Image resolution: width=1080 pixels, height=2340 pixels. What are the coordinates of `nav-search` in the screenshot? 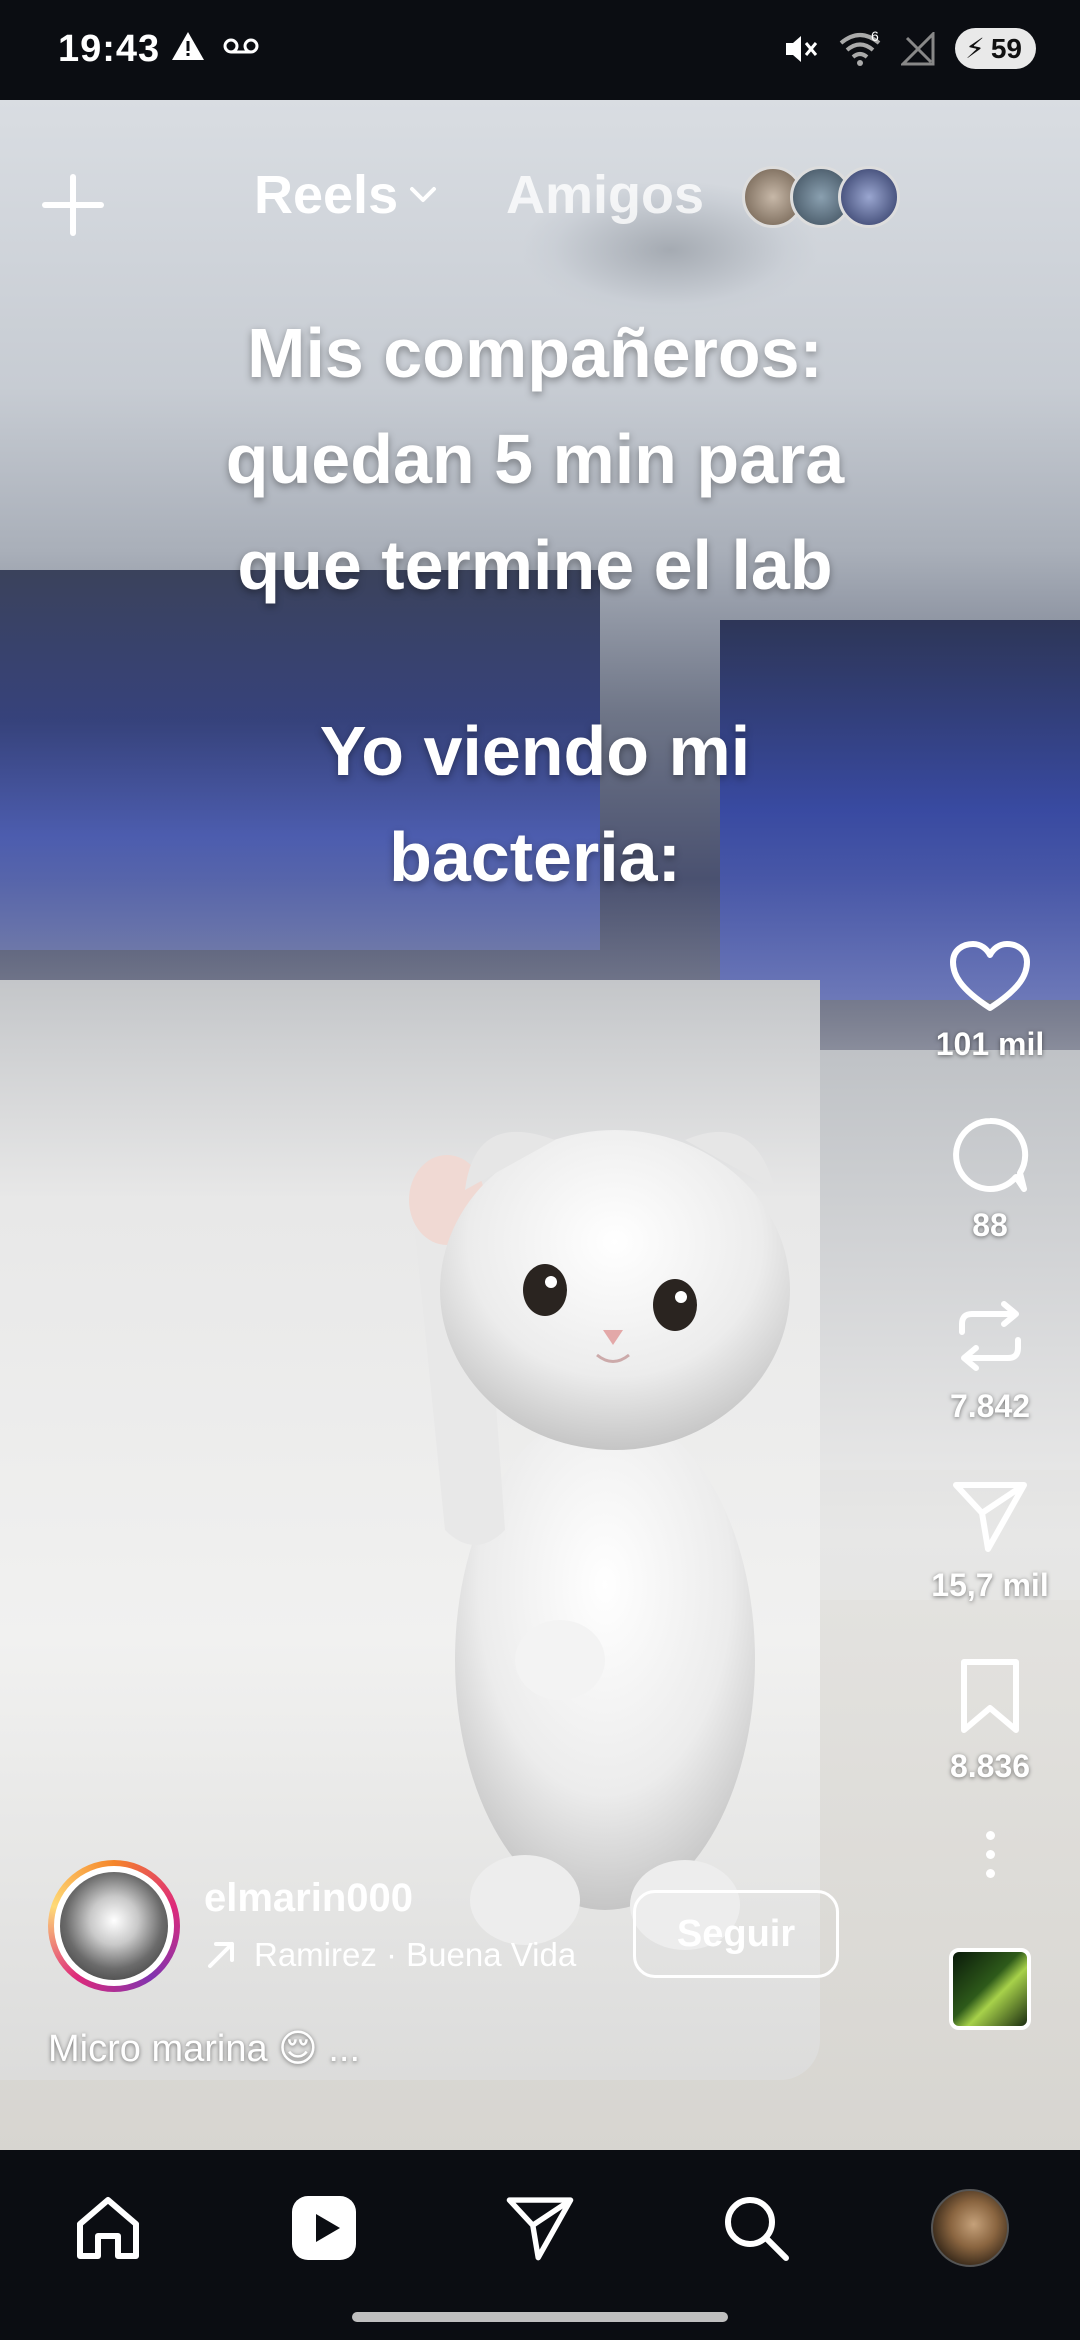 It's located at (756, 2228).